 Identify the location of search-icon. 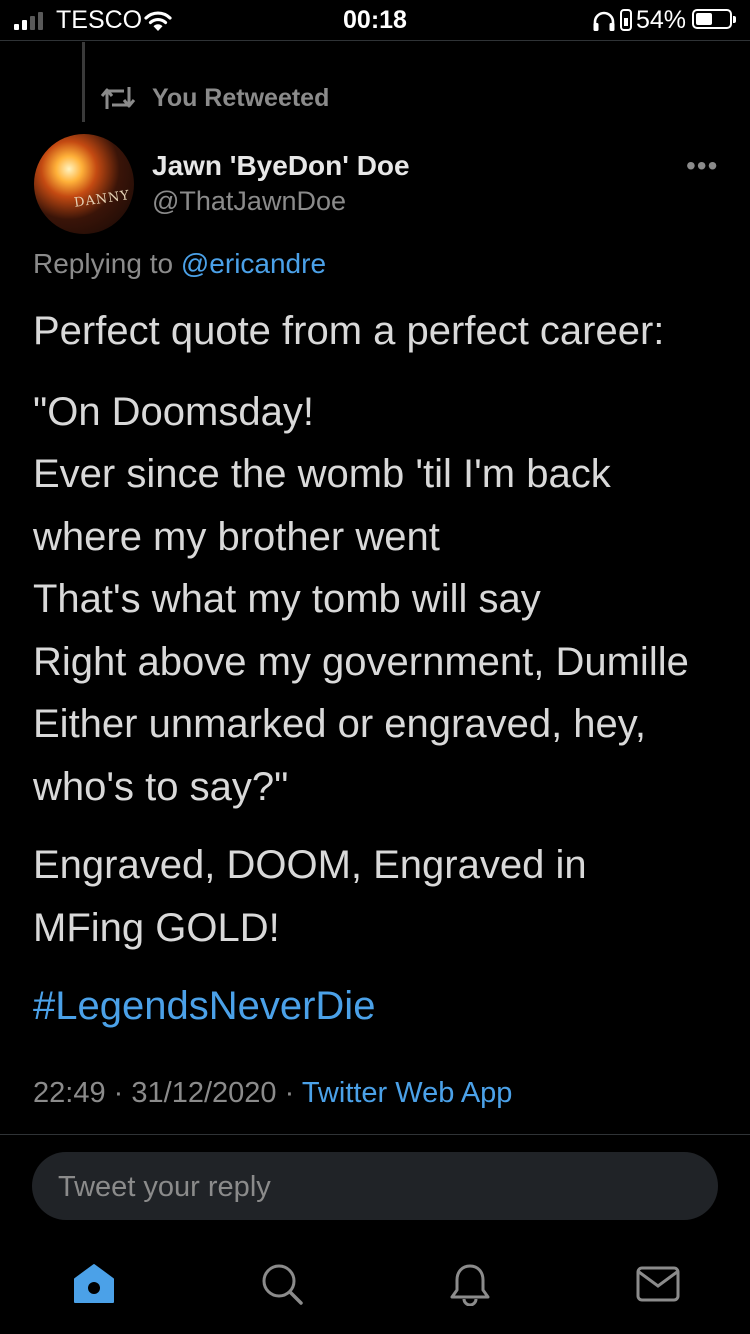
(282, 1284).